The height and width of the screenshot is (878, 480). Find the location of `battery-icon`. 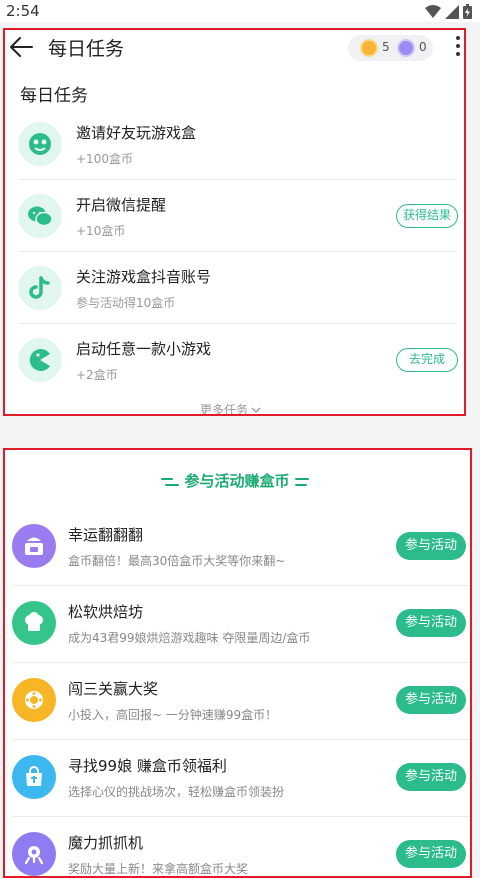

battery-icon is located at coordinates (467, 11).